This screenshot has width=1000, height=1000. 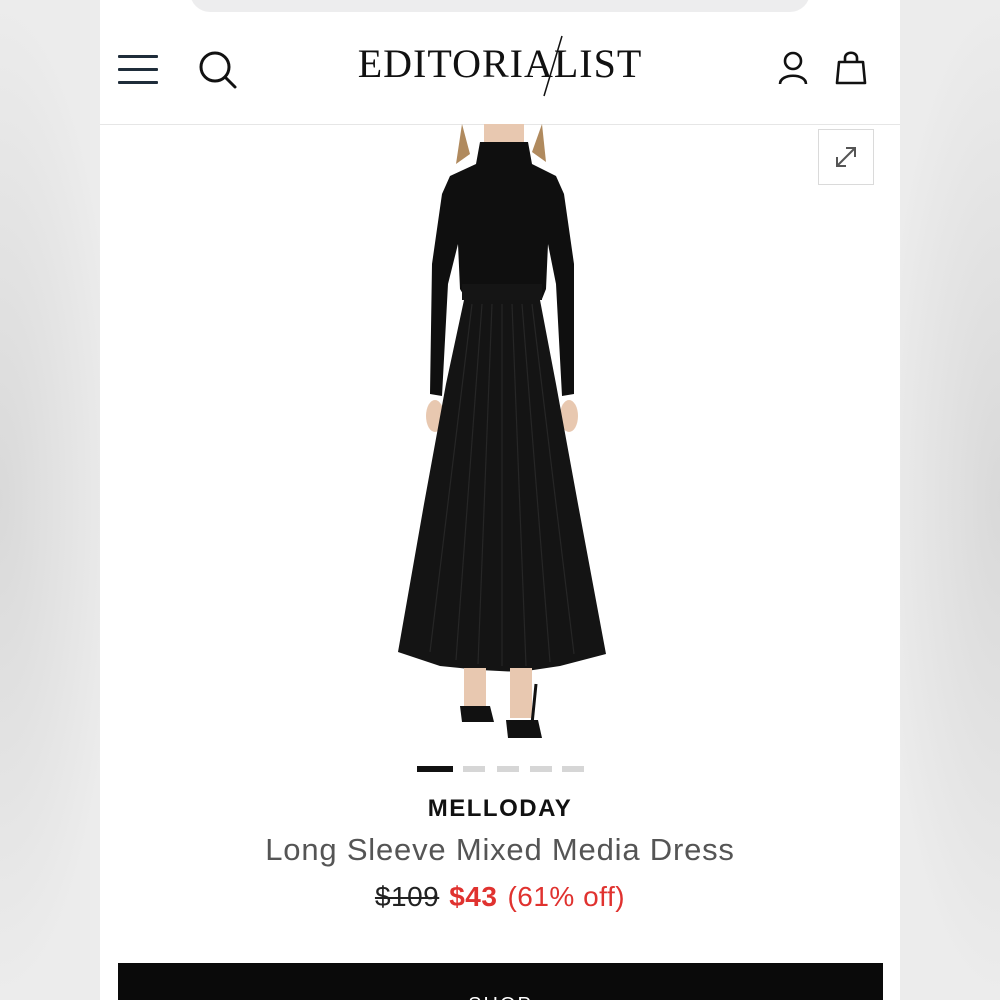 I want to click on product-brand: MELLODAY, so click(x=500, y=809).